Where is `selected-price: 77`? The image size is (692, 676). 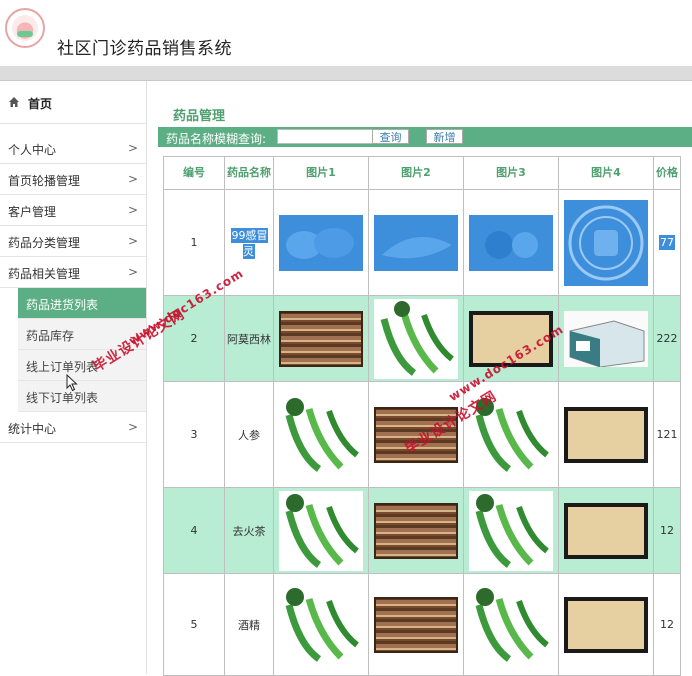
selected-price: 77 is located at coordinates (667, 242).